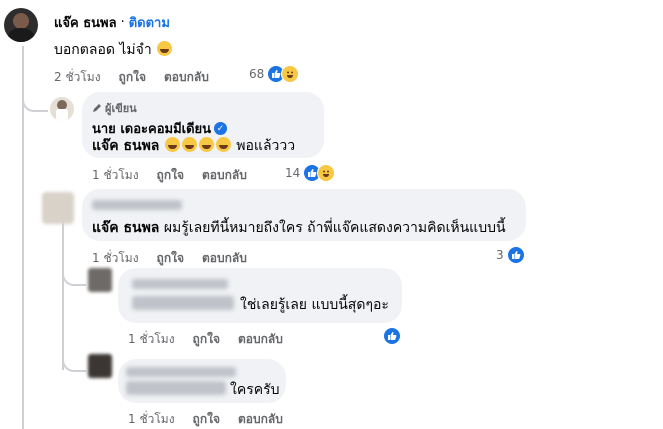 This screenshot has width=663, height=429. I want to click on comment-text: บอกตลอด ไม่จำ, so click(103, 50).